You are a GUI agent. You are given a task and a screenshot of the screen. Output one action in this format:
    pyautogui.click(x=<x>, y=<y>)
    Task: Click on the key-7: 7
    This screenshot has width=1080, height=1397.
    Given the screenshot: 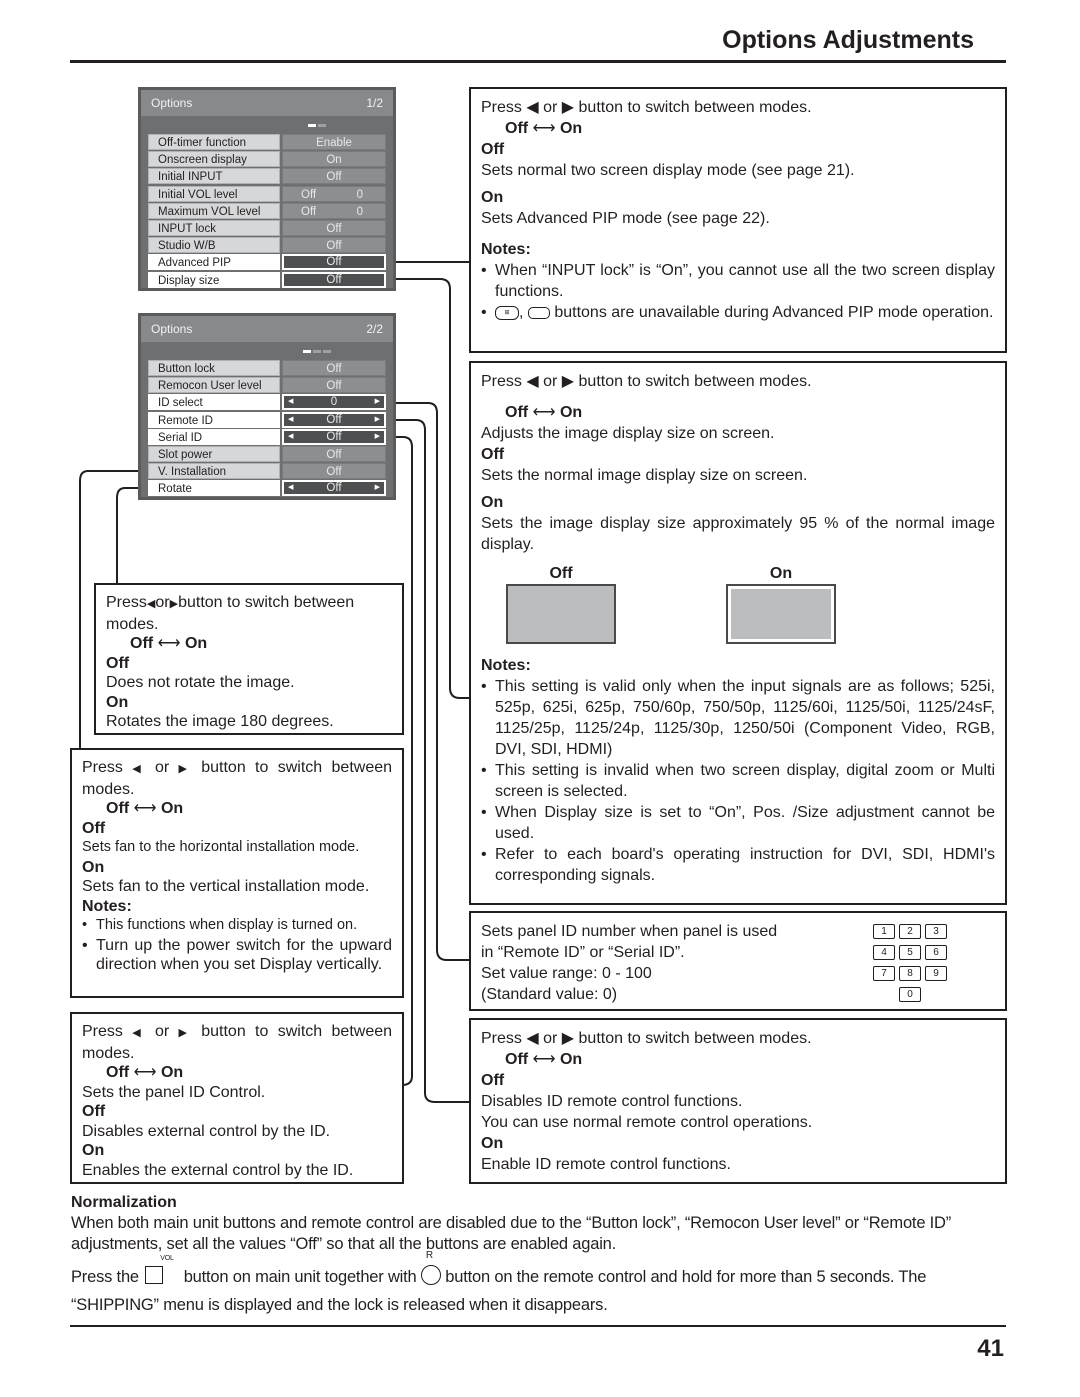 What is the action you would take?
    pyautogui.click(x=884, y=973)
    